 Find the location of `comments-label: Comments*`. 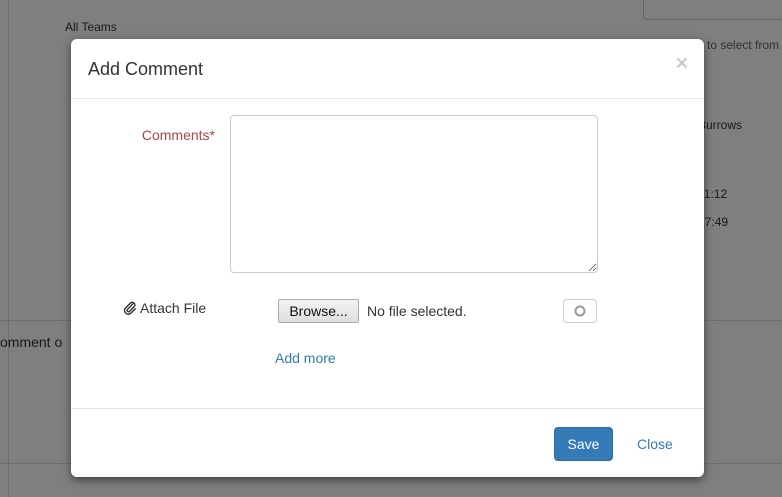

comments-label: Comments* is located at coordinates (178, 135).